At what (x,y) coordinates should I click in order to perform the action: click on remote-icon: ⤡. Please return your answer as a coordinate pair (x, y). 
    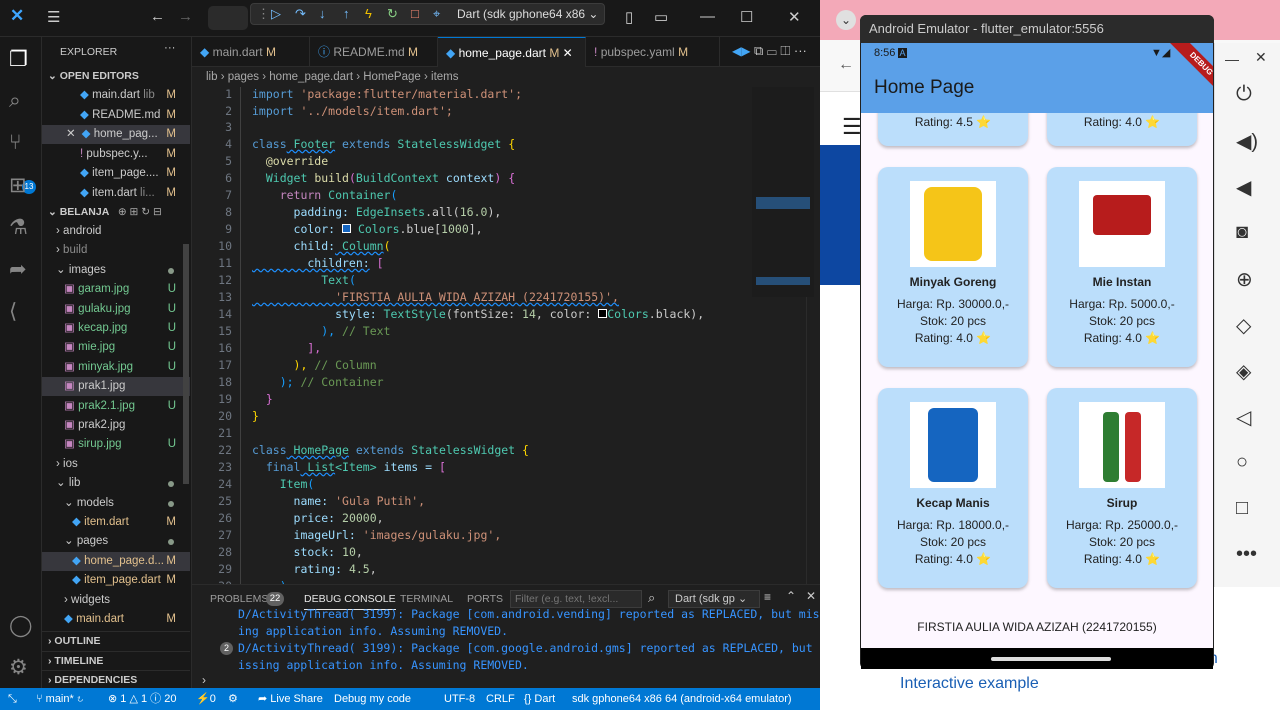
    Looking at the image, I should click on (12, 699).